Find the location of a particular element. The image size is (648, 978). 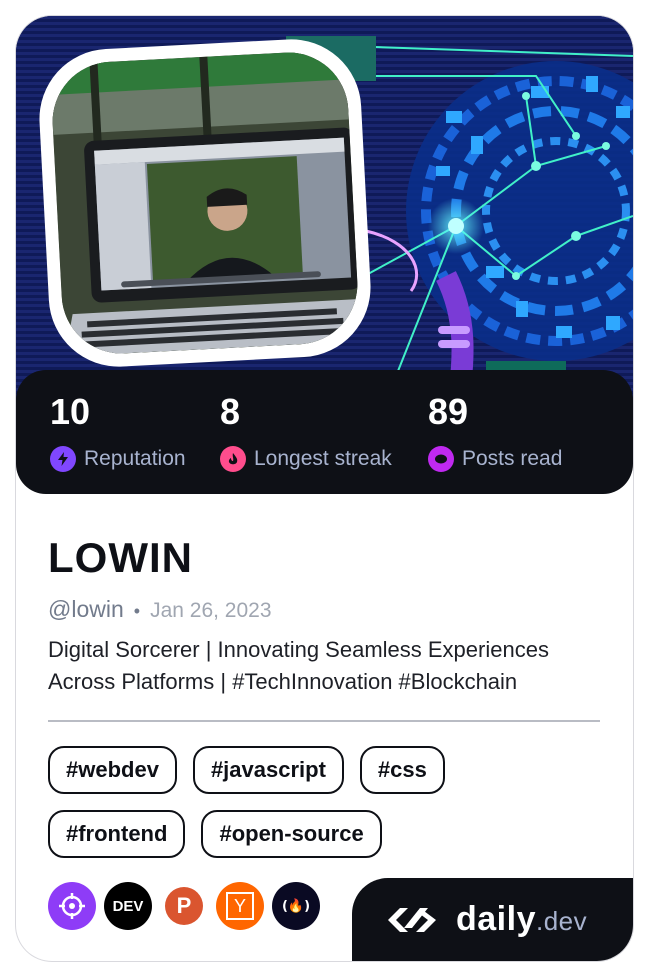

stat-reputation: 10 Reputation is located at coordinates (118, 432).